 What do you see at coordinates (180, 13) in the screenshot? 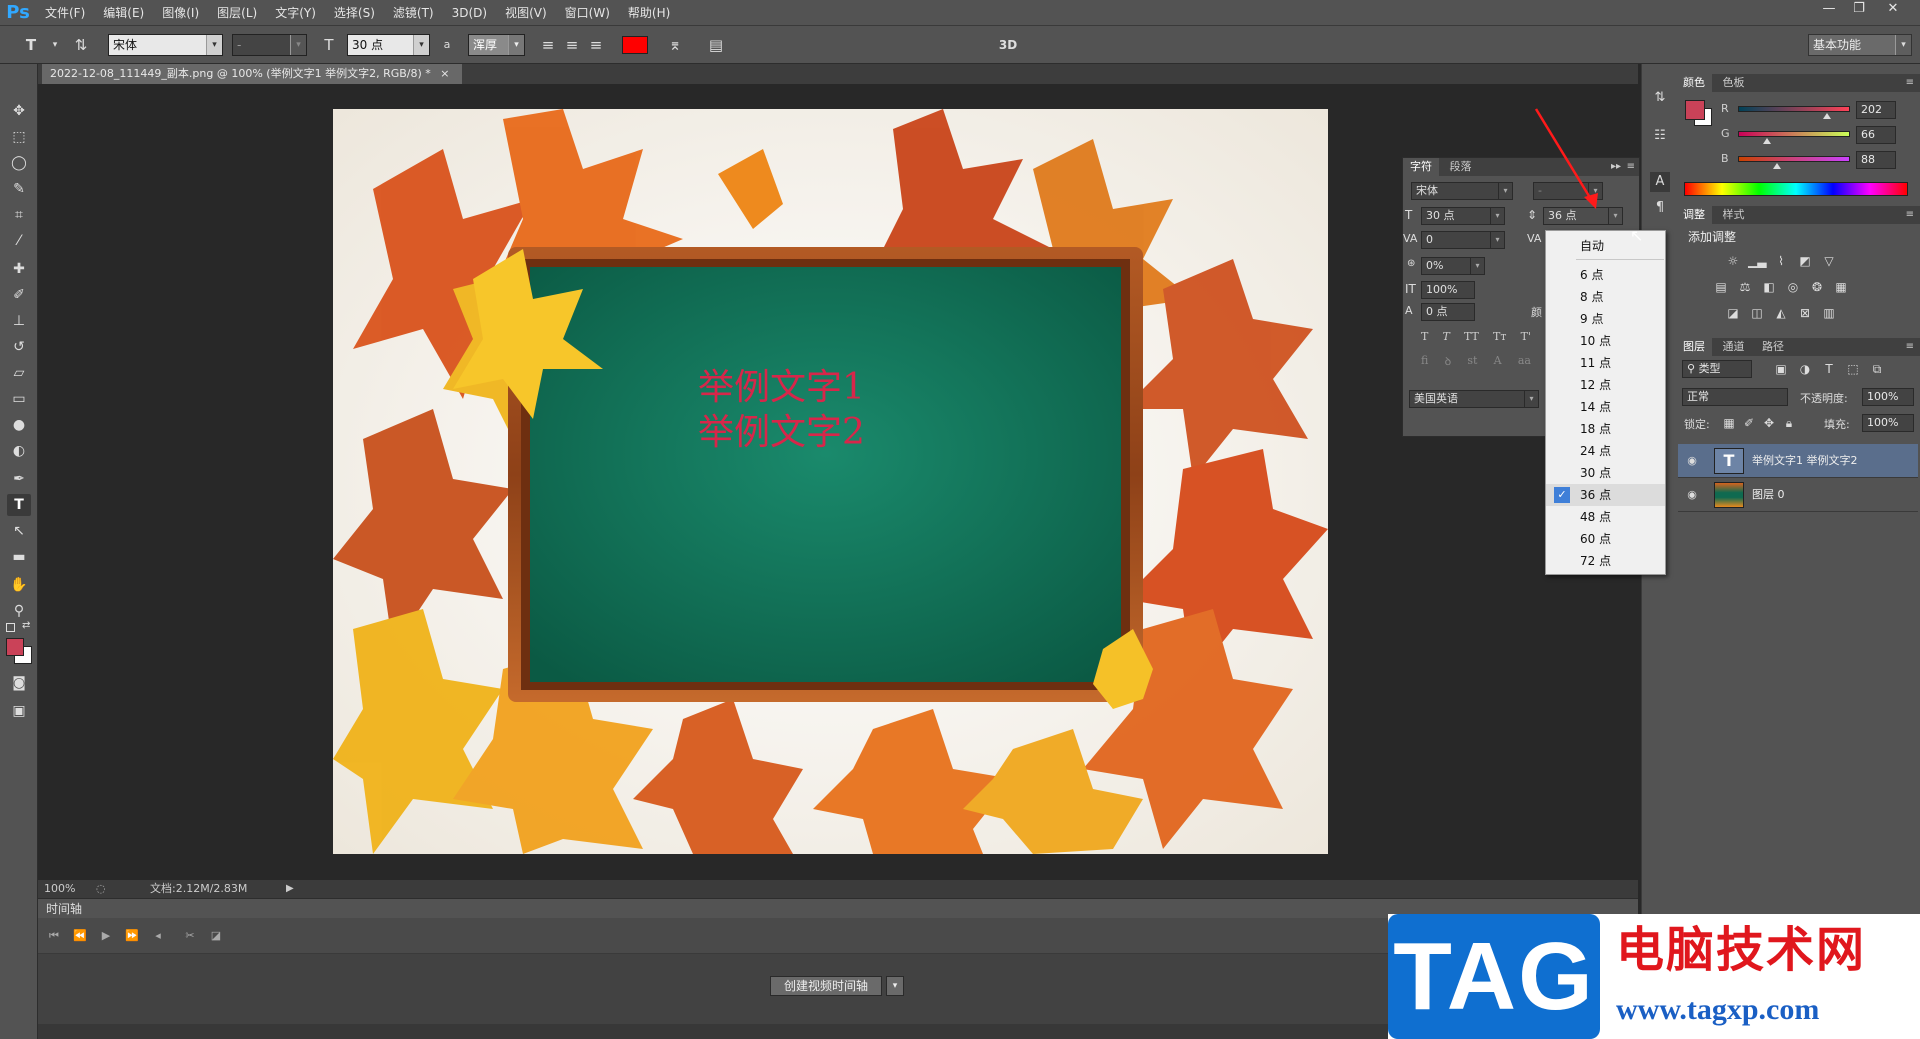
I see `menu-image: 图像(I)` at bounding box center [180, 13].